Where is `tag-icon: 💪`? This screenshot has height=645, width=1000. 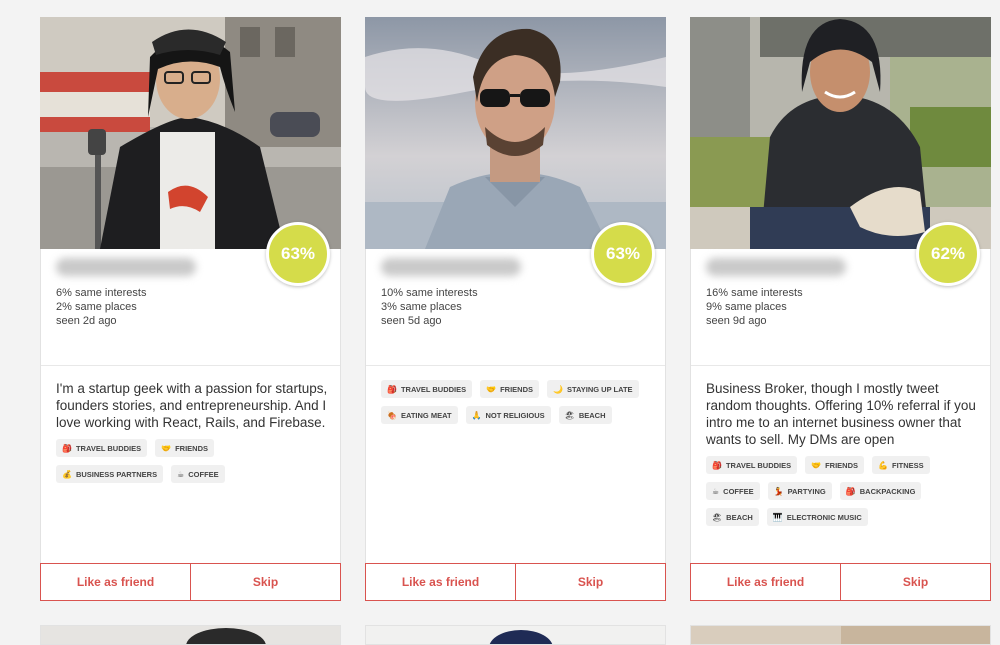 tag-icon: 💪 is located at coordinates (883, 465).